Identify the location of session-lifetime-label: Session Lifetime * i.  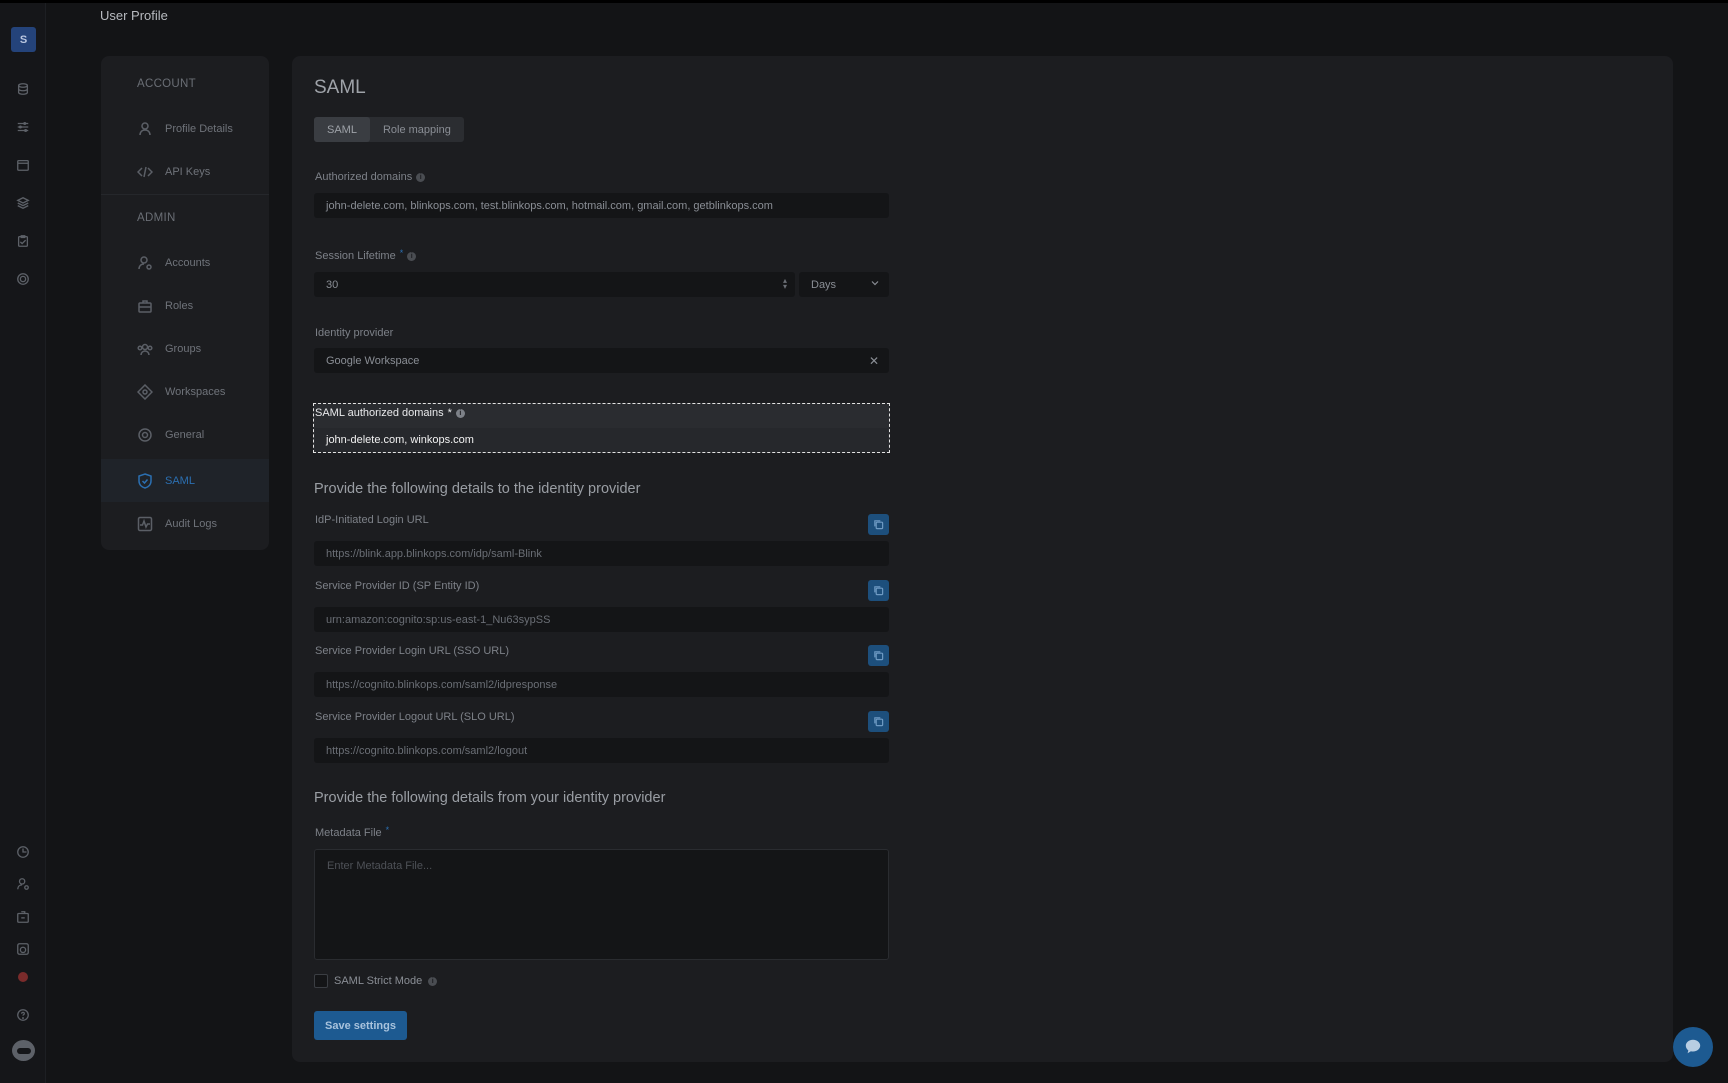
(366, 255).